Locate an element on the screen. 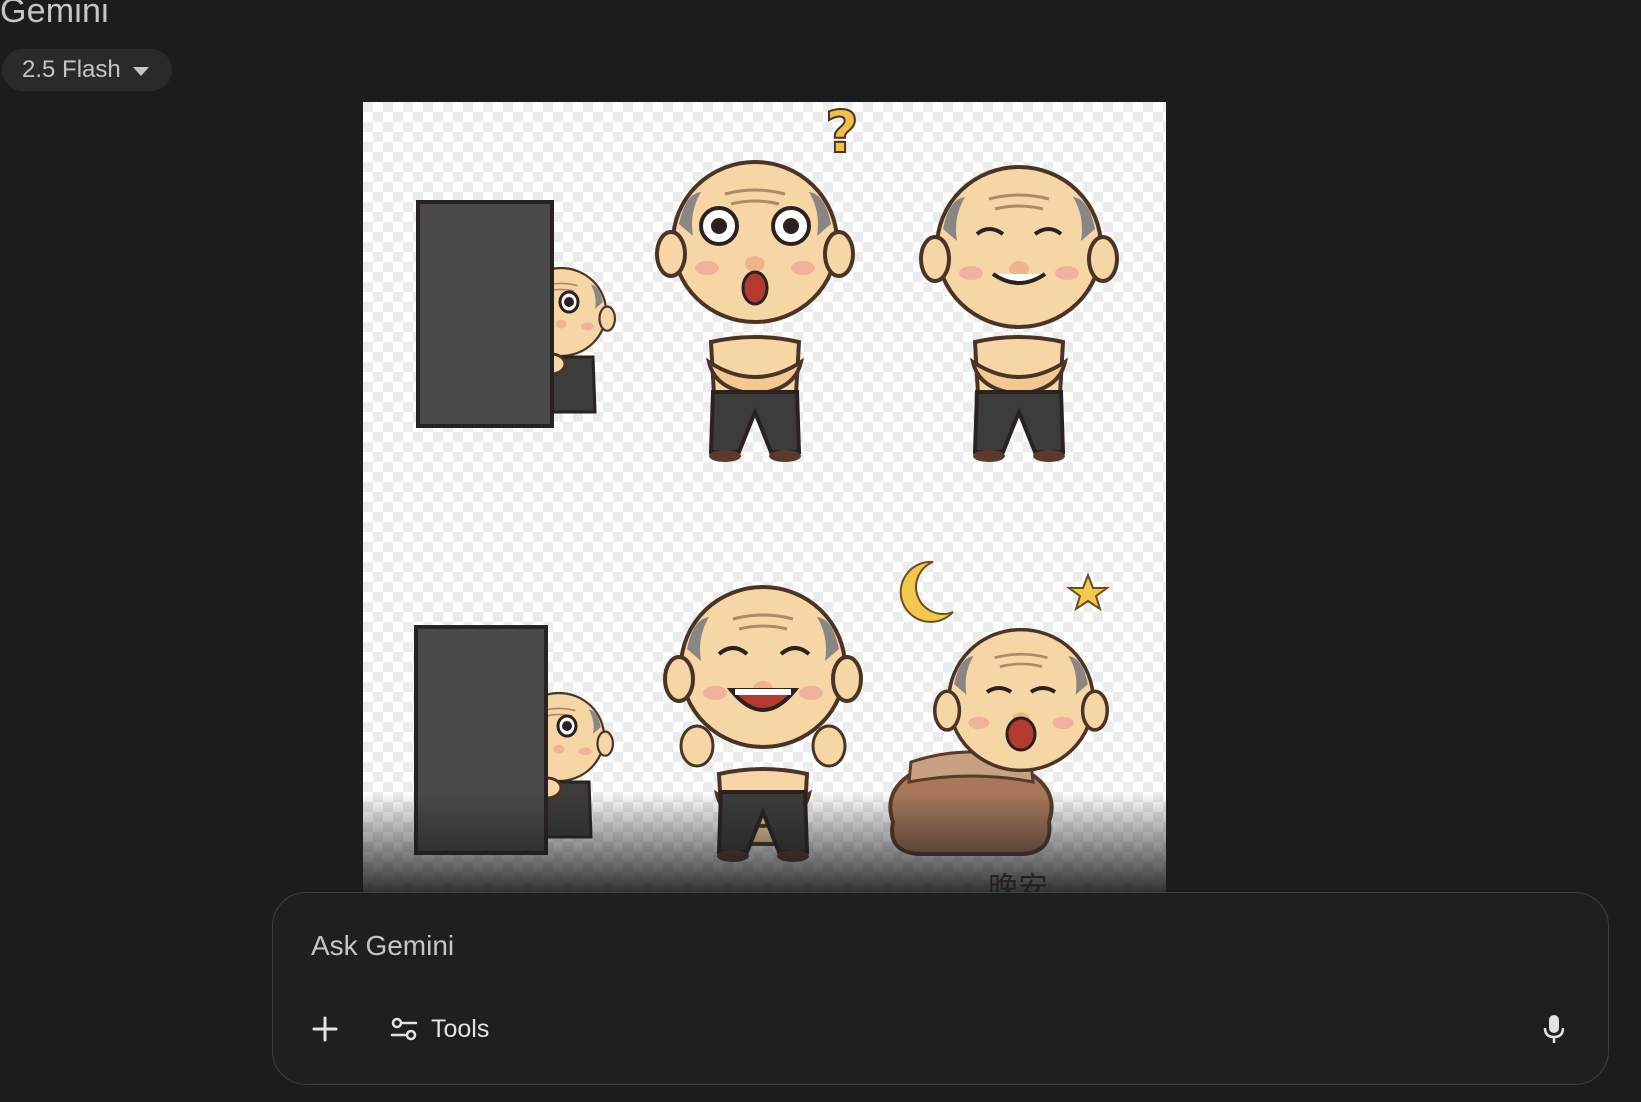  microphone-button is located at coordinates (1554, 1029).